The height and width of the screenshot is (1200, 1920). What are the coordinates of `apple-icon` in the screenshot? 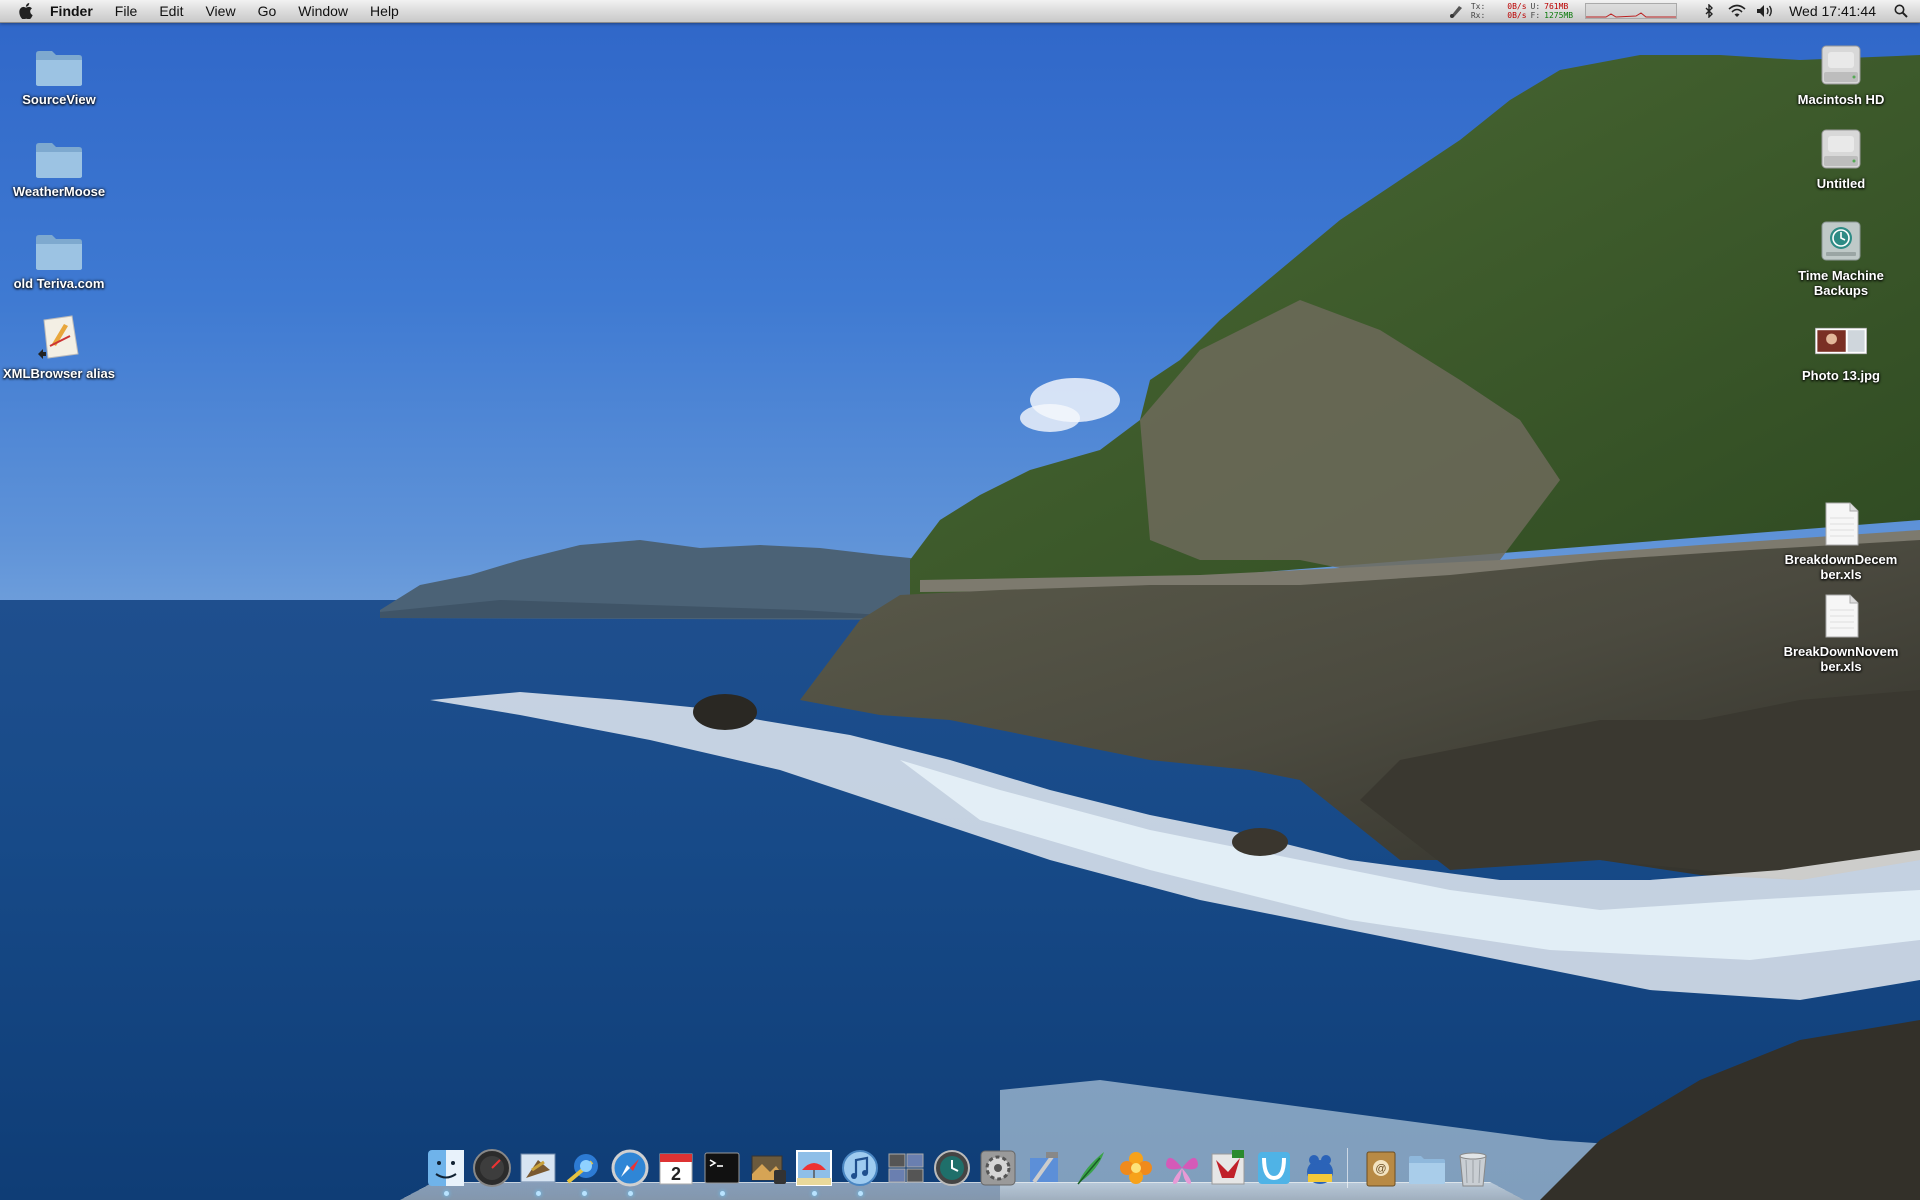 It's located at (26, 11).